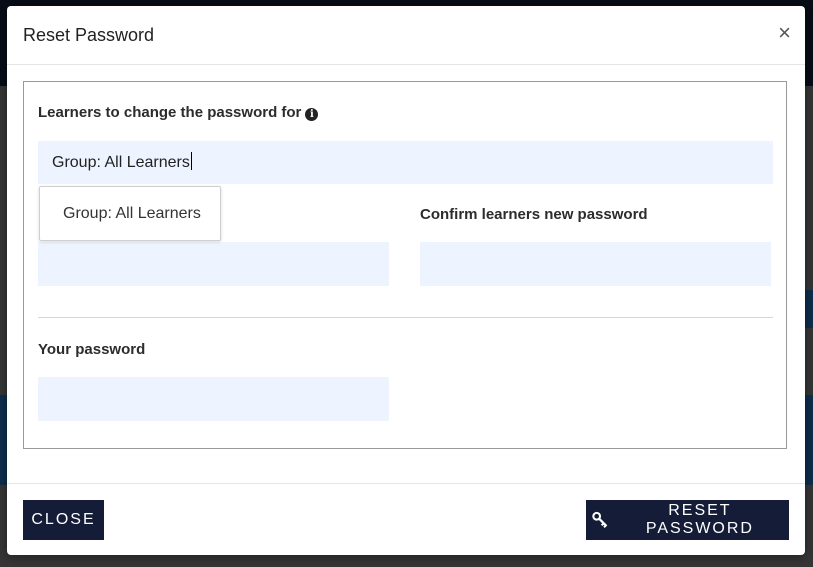 The height and width of the screenshot is (567, 813). I want to click on confirm-password-label: Confirm learners new password, so click(534, 214).